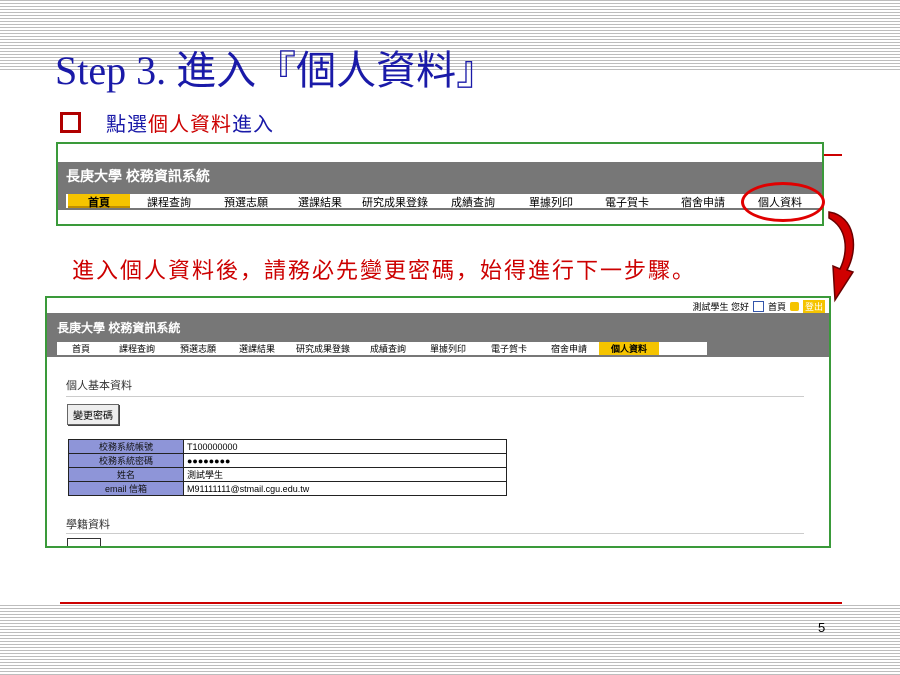 The image size is (900, 675). I want to click on curved-arrow-icon, so click(841, 257).